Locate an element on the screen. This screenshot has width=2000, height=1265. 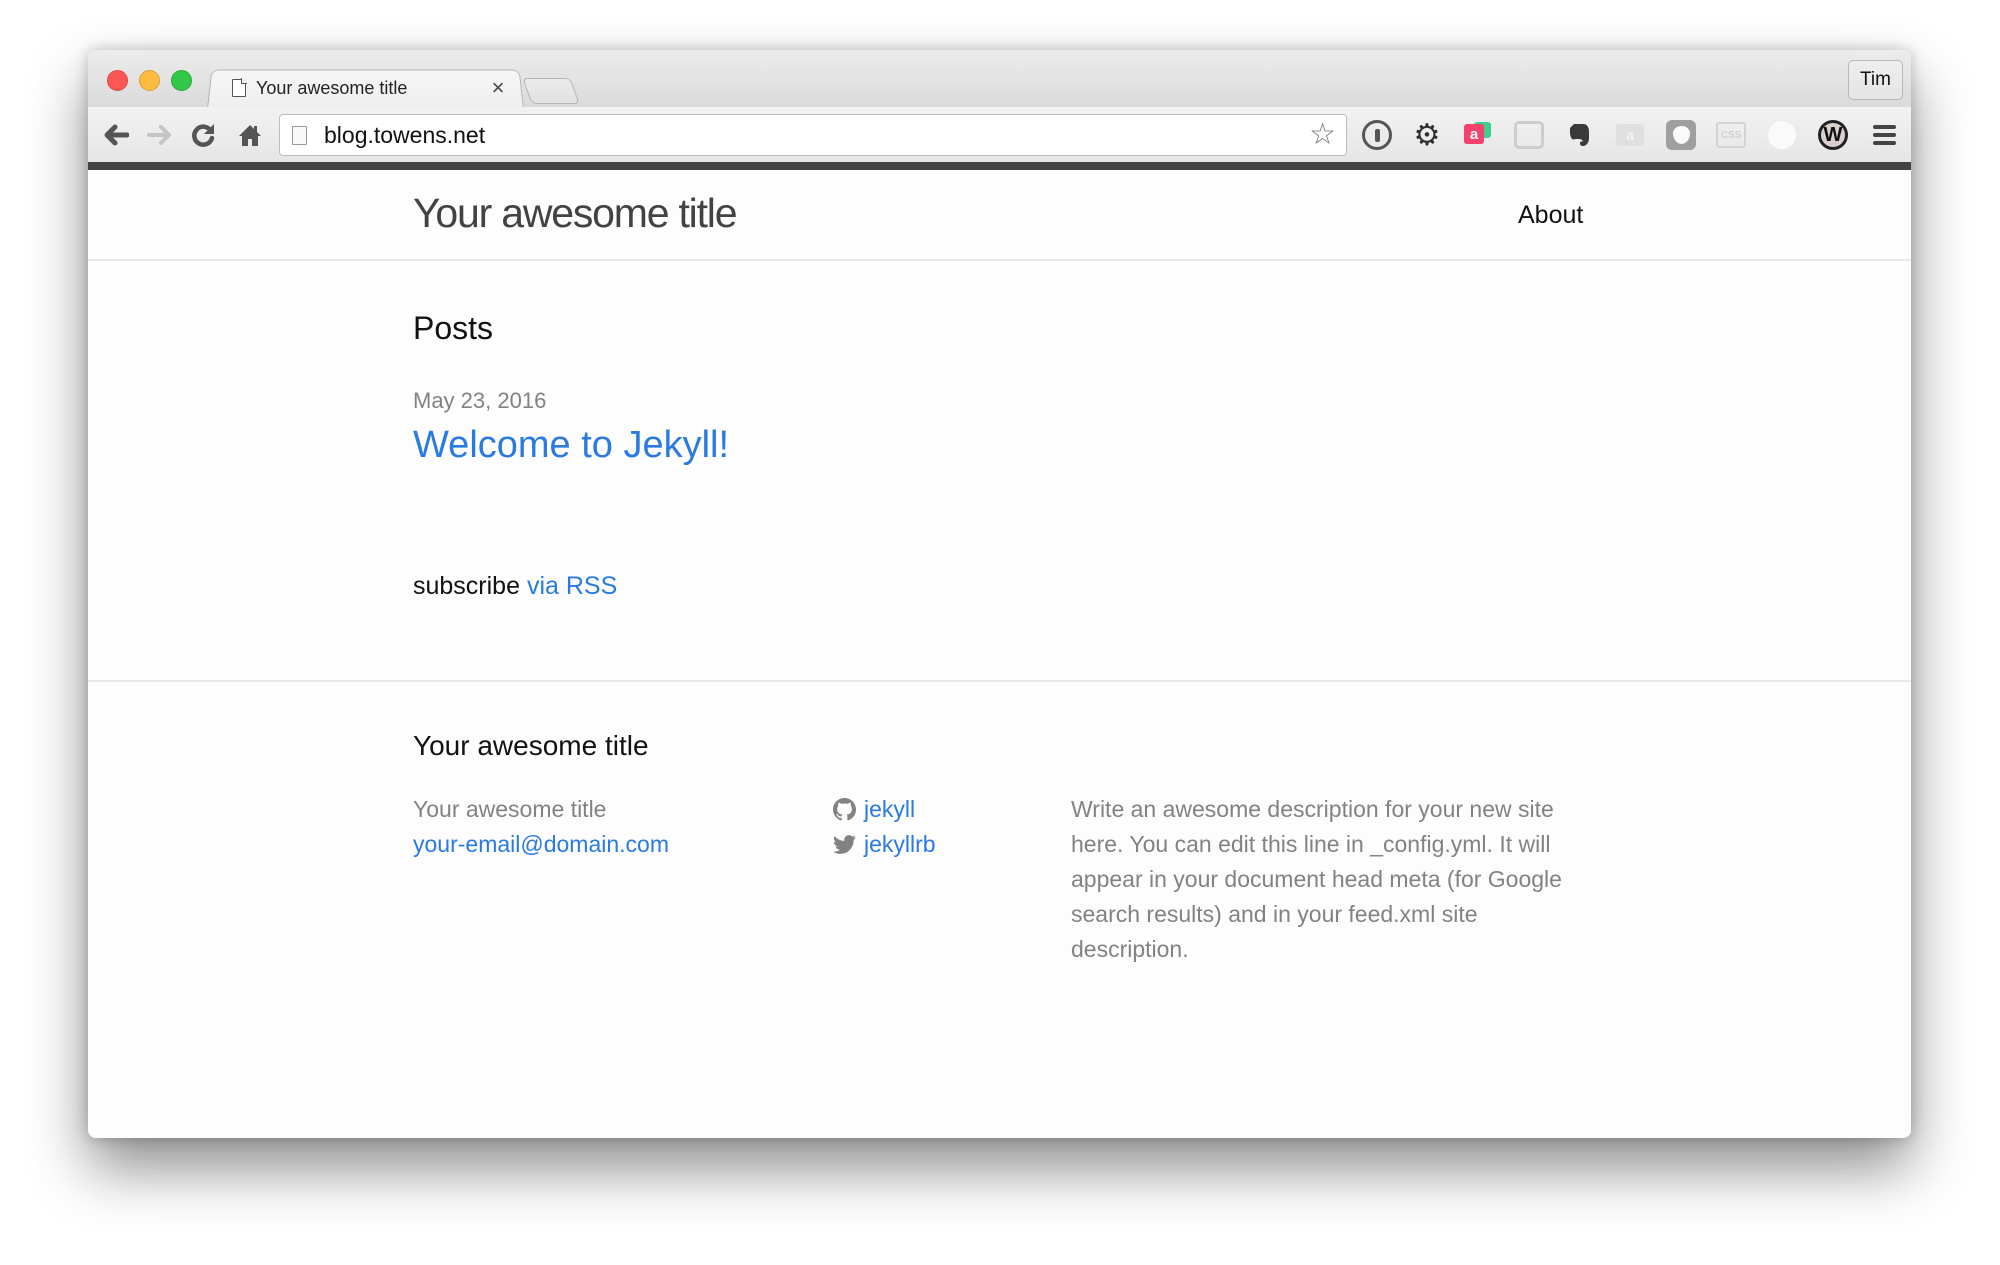
shield-icon is located at coordinates (1681, 135).